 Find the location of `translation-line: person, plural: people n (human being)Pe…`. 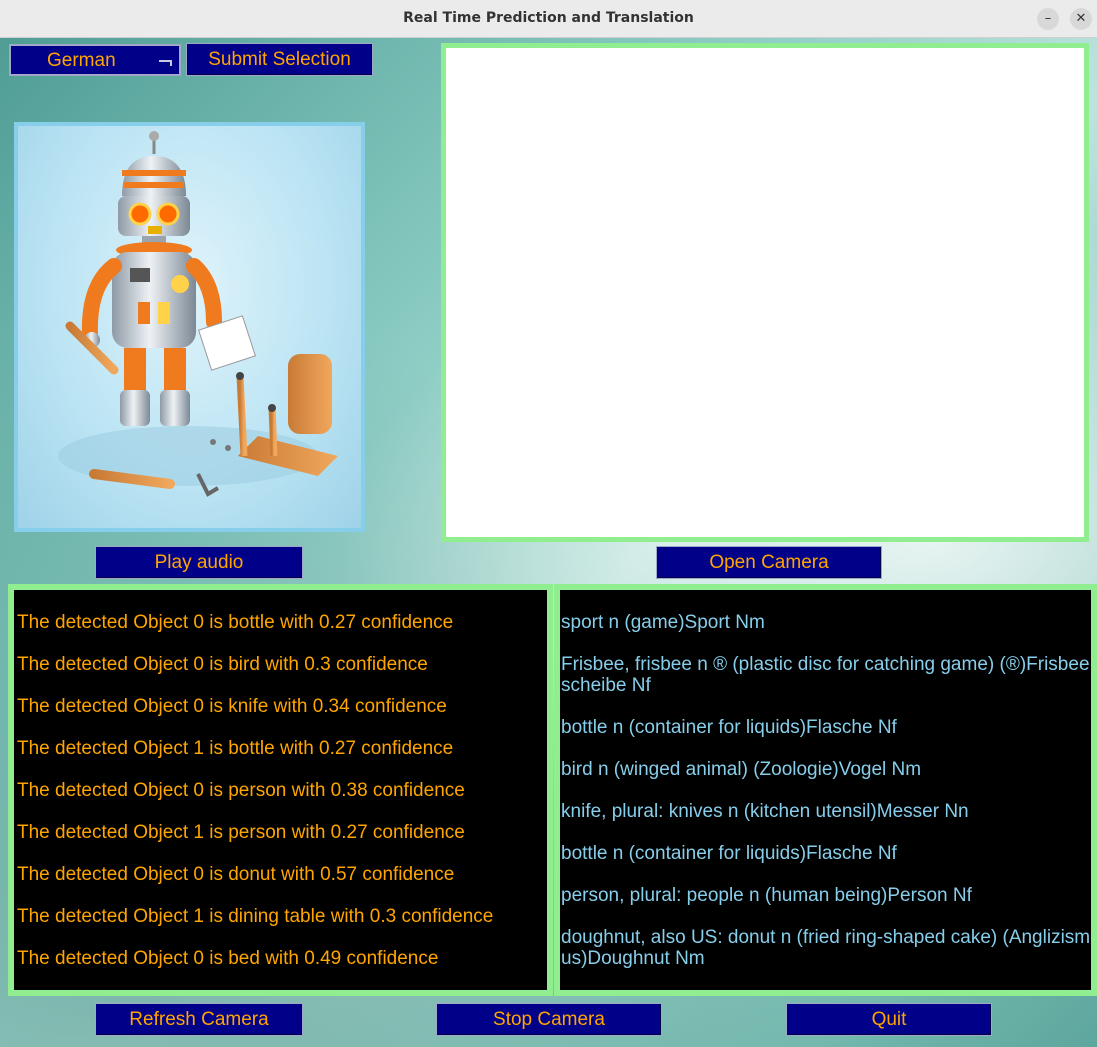

translation-line: person, plural: people n (human being)Pe… is located at coordinates (766, 895).